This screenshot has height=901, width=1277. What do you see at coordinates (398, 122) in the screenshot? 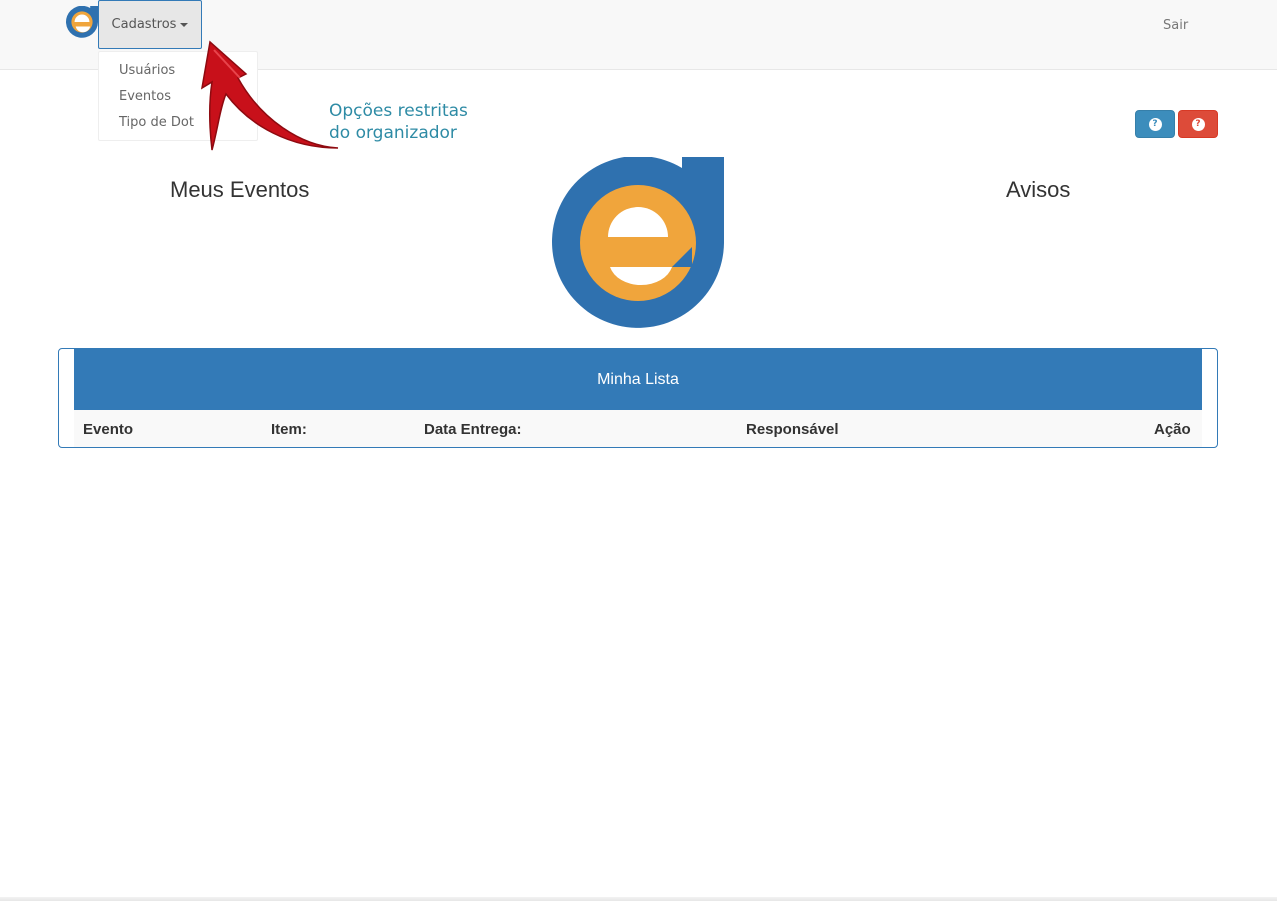
I see `restricted-options-annotation: Opções restritas do organizador` at bounding box center [398, 122].